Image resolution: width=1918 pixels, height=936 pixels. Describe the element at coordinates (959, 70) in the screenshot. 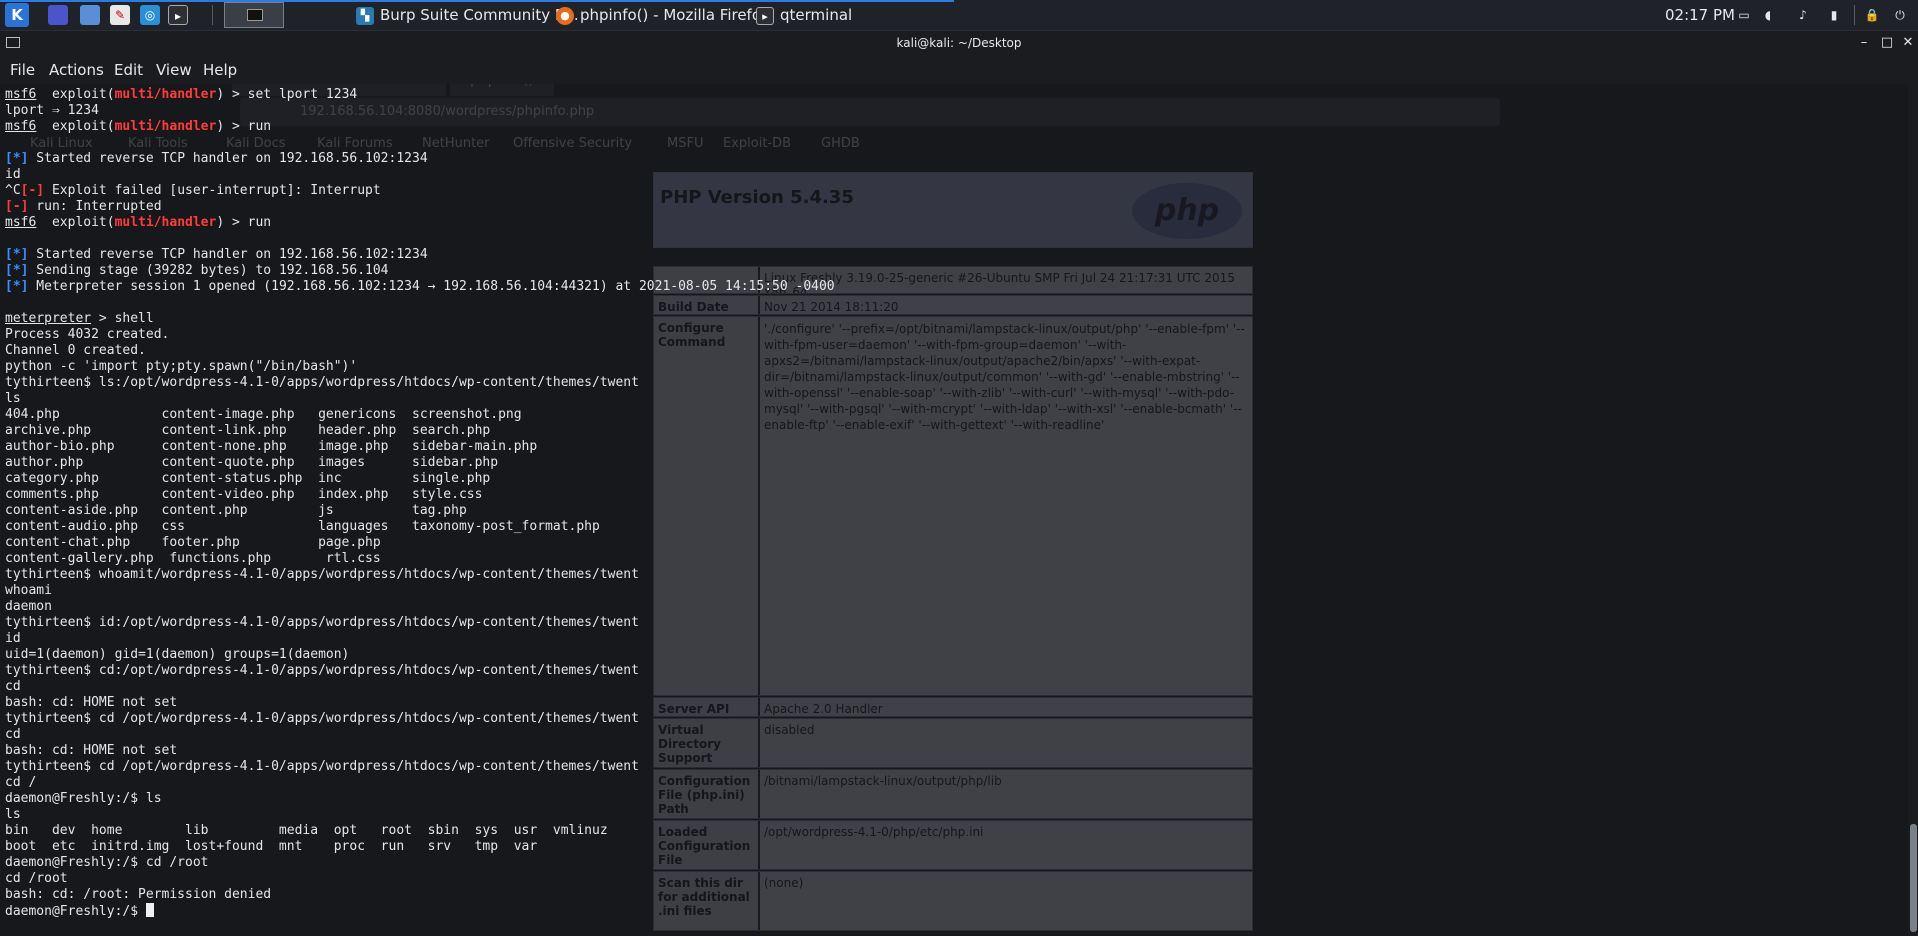

I see `menu-bar: File Actions Edit View Help` at that location.